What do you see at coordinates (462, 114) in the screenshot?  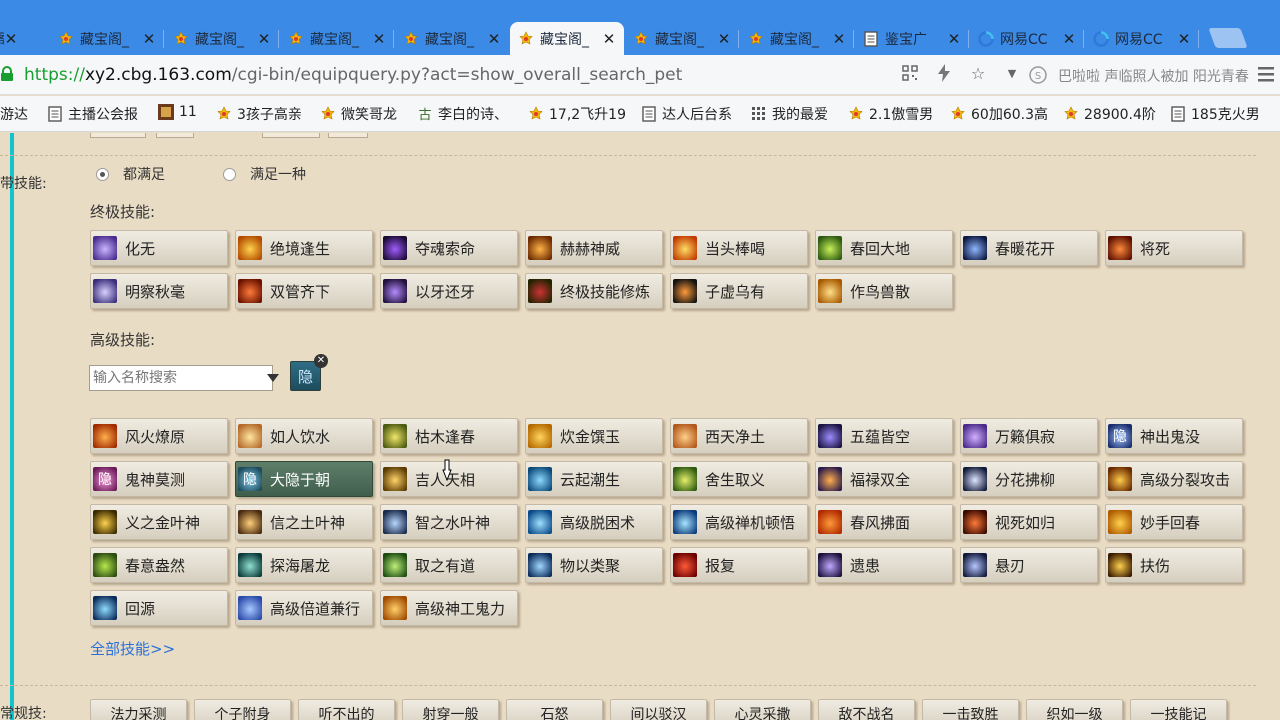 I see `bookmark-item: 古李白的诗、` at bounding box center [462, 114].